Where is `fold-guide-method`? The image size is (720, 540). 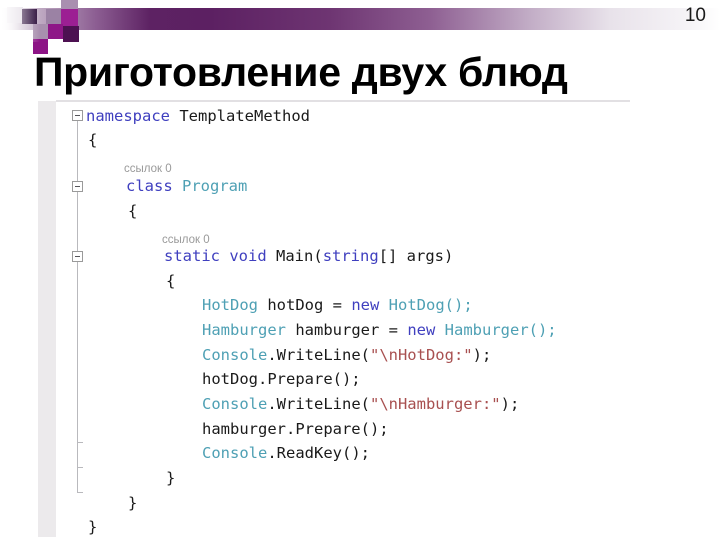 fold-guide-method is located at coordinates (77, 352).